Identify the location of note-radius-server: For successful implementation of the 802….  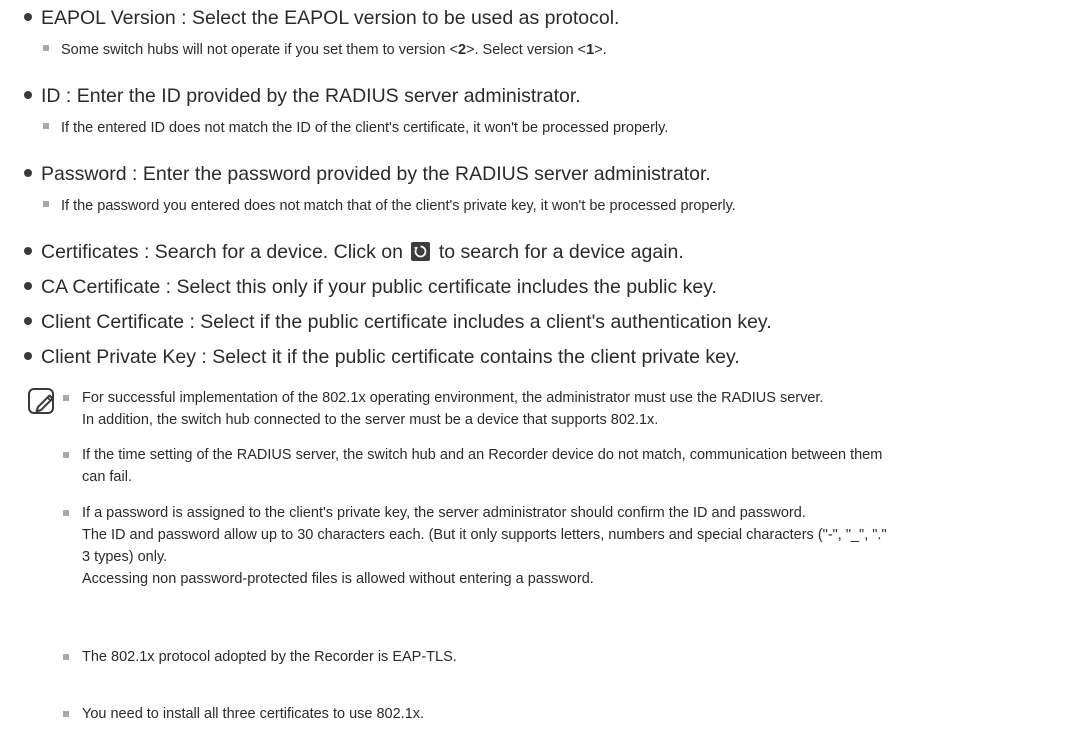
(443, 409).